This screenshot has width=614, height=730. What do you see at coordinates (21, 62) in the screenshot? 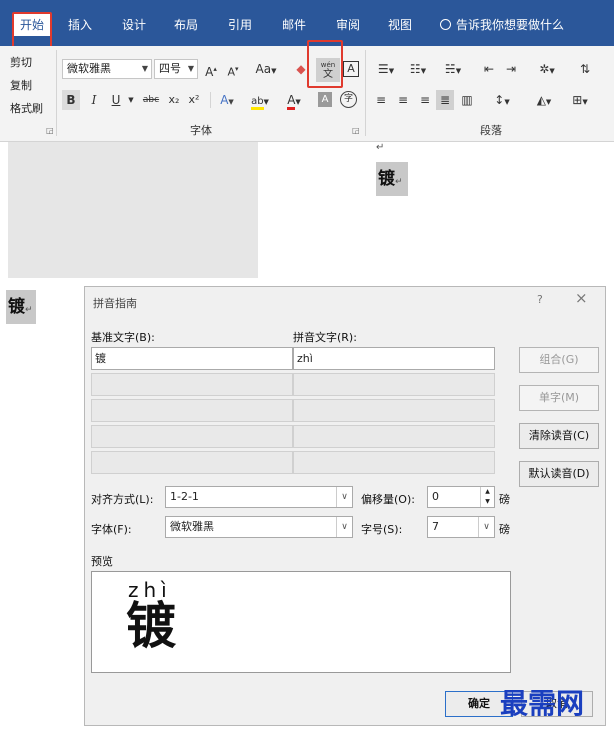
I see `cut-button: 剪切` at bounding box center [21, 62].